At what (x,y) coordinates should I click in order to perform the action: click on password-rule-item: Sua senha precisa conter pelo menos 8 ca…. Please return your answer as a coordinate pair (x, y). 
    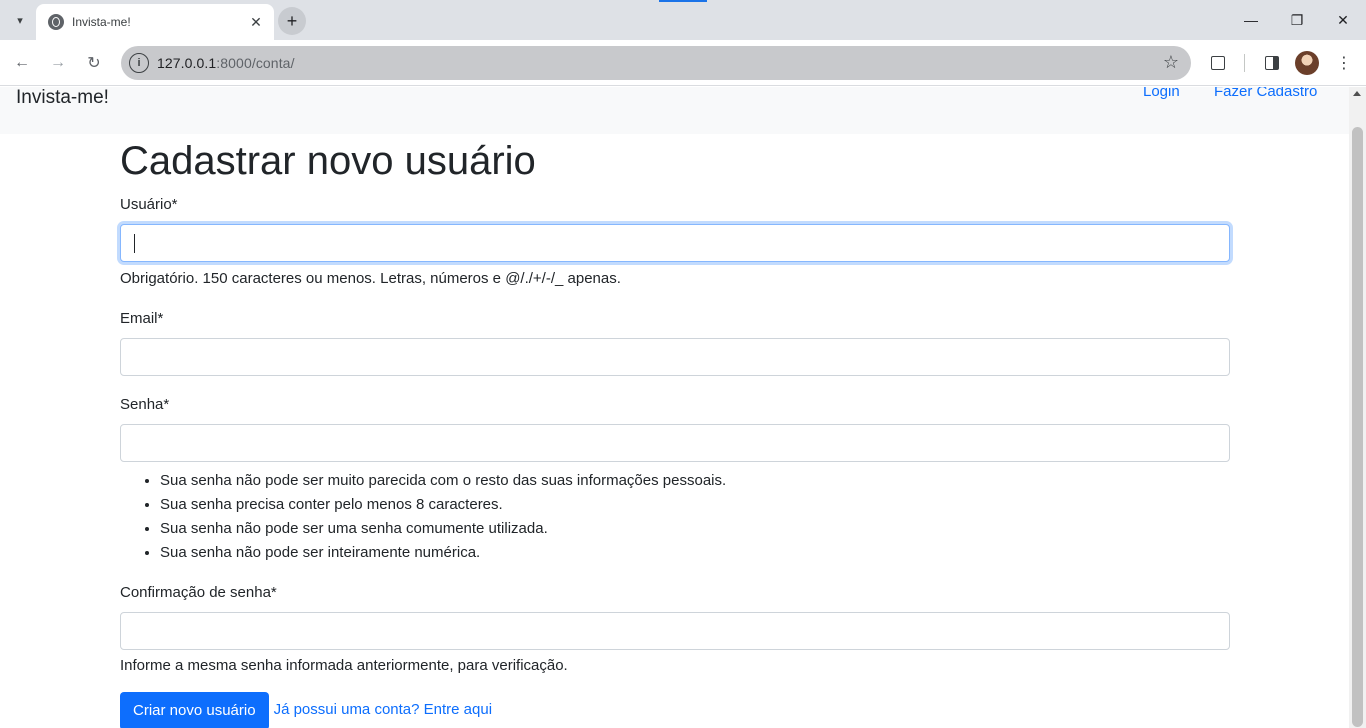
    Looking at the image, I should click on (695, 505).